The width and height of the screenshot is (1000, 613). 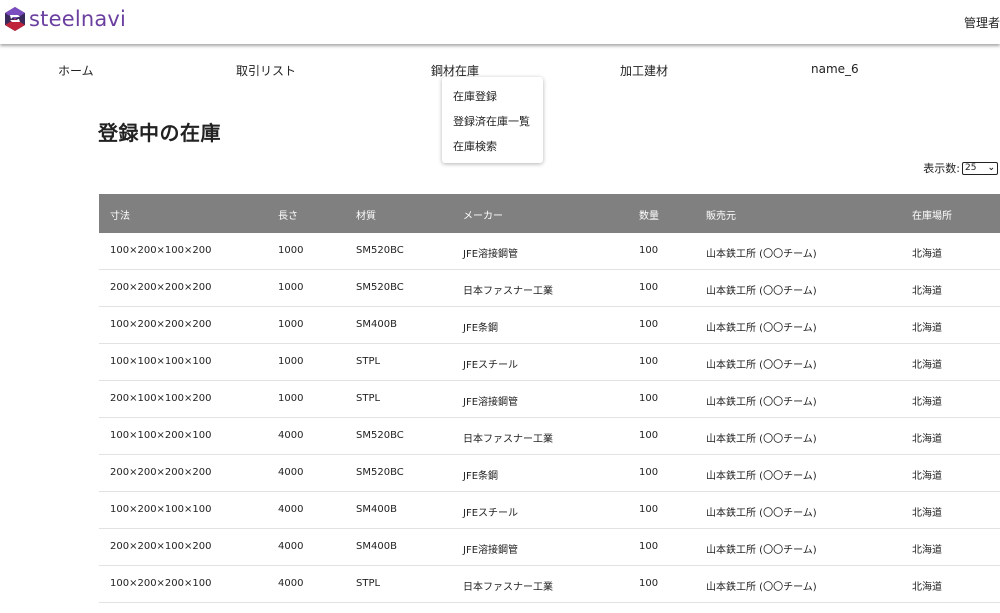 What do you see at coordinates (15, 19) in the screenshot?
I see `logo-mark-icon` at bounding box center [15, 19].